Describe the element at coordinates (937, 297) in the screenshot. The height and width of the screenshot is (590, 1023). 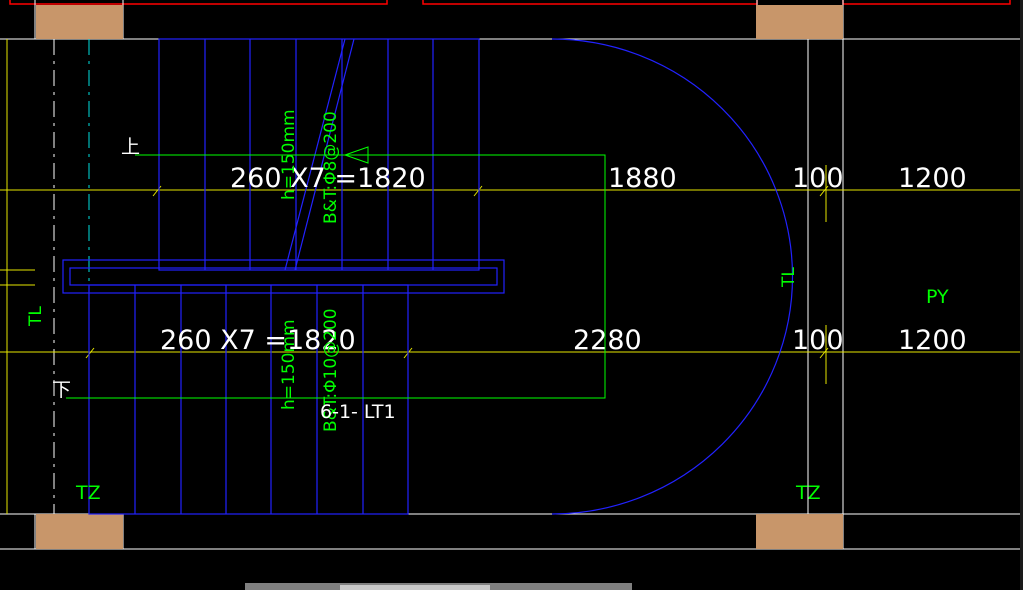
I see `platform-label: PY` at that location.